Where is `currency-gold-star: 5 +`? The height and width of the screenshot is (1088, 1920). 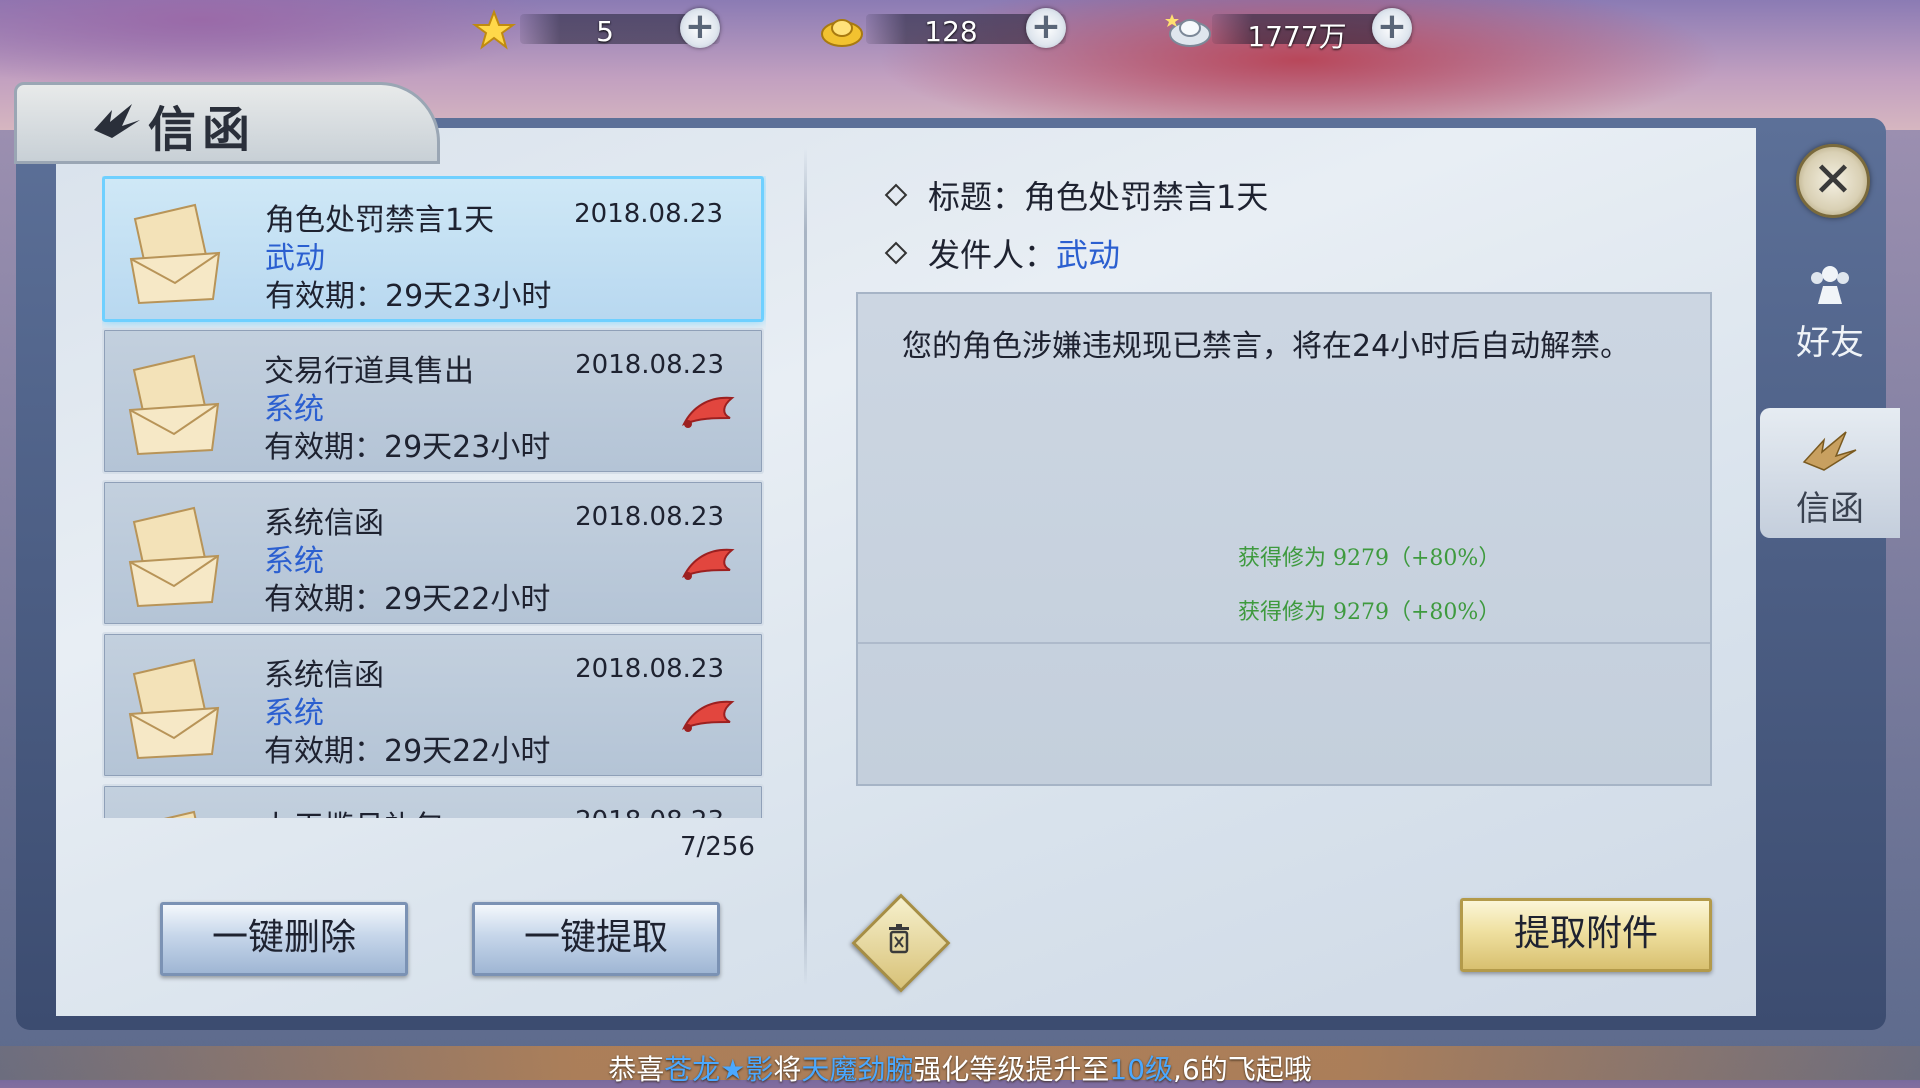
currency-gold-star: 5 + is located at coordinates (610, 29).